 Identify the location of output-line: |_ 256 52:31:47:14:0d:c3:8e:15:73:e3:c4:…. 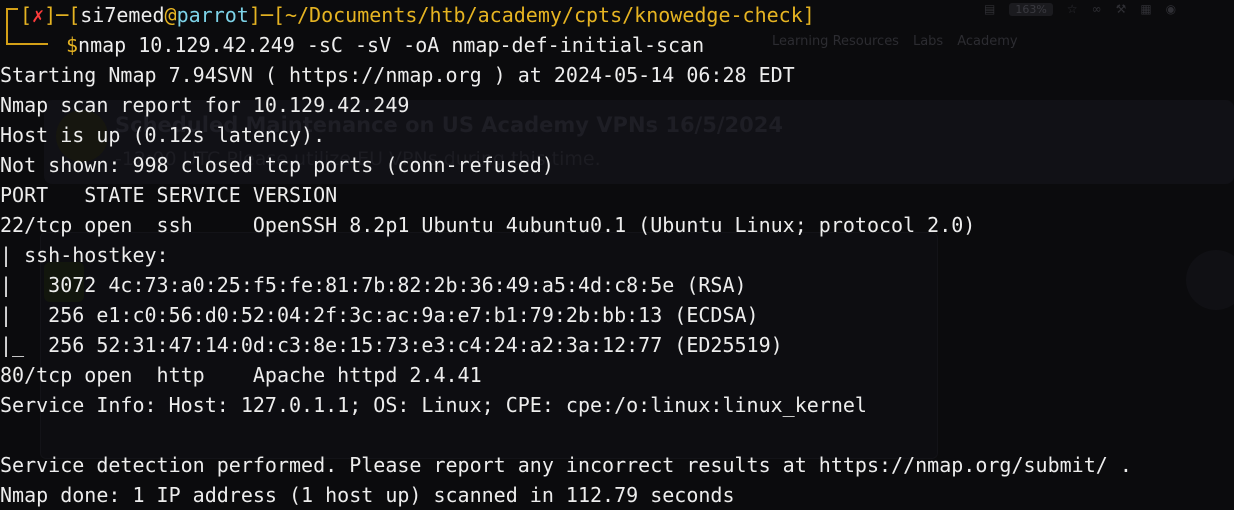
(391, 345).